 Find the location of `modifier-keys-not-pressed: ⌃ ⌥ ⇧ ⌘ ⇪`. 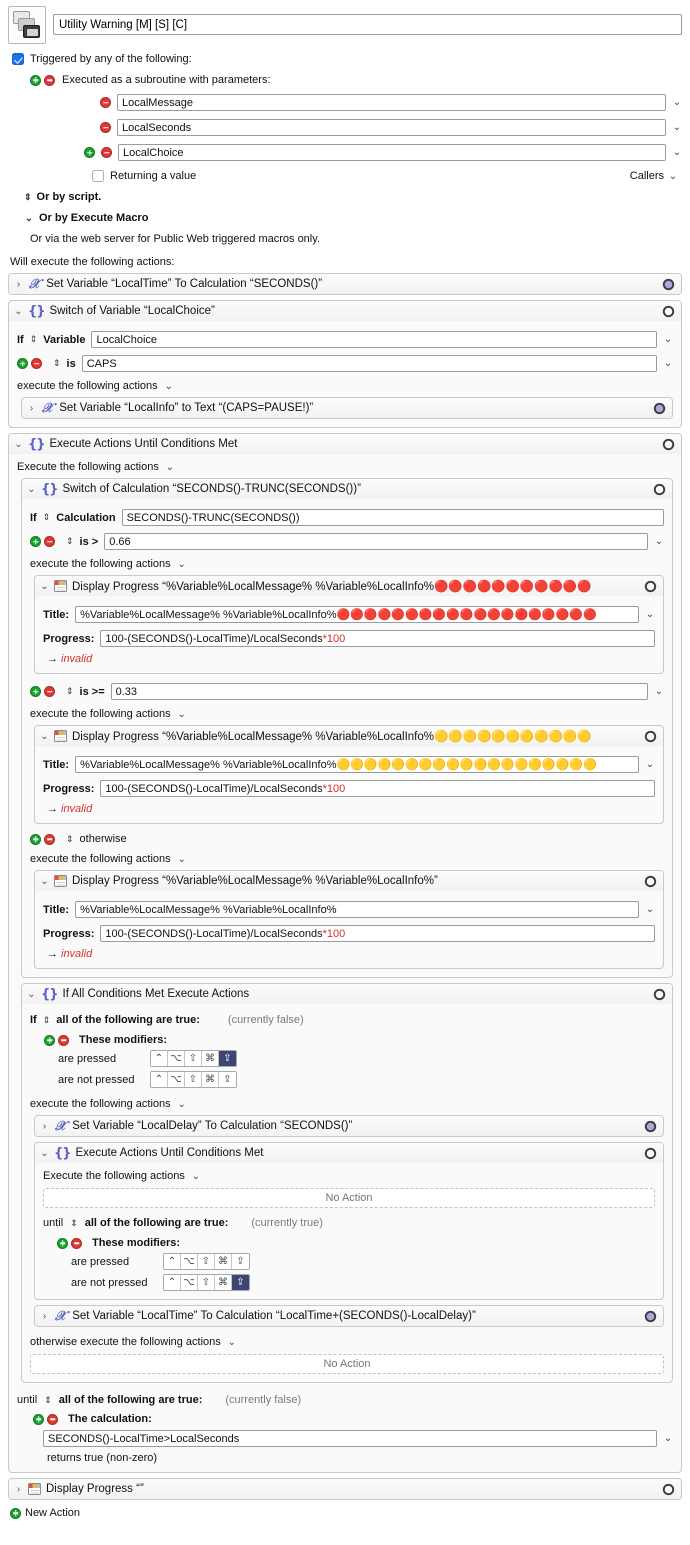

modifier-keys-not-pressed: ⌃ ⌥ ⇧ ⌘ ⇪ is located at coordinates (193, 1079).